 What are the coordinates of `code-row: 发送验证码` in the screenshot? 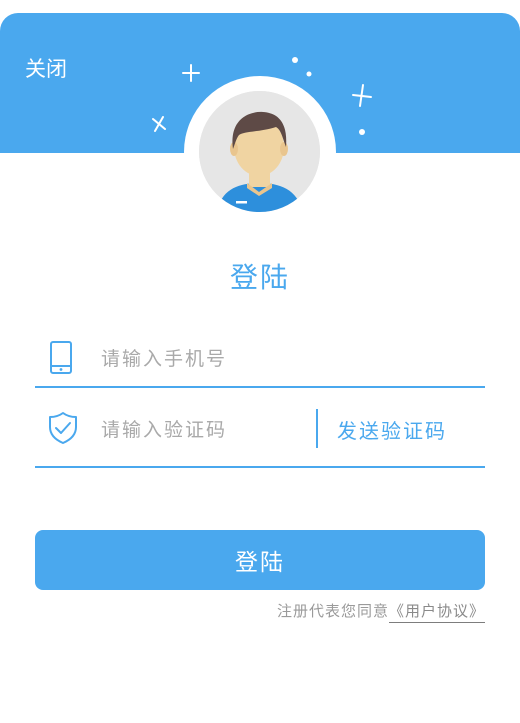 It's located at (260, 435).